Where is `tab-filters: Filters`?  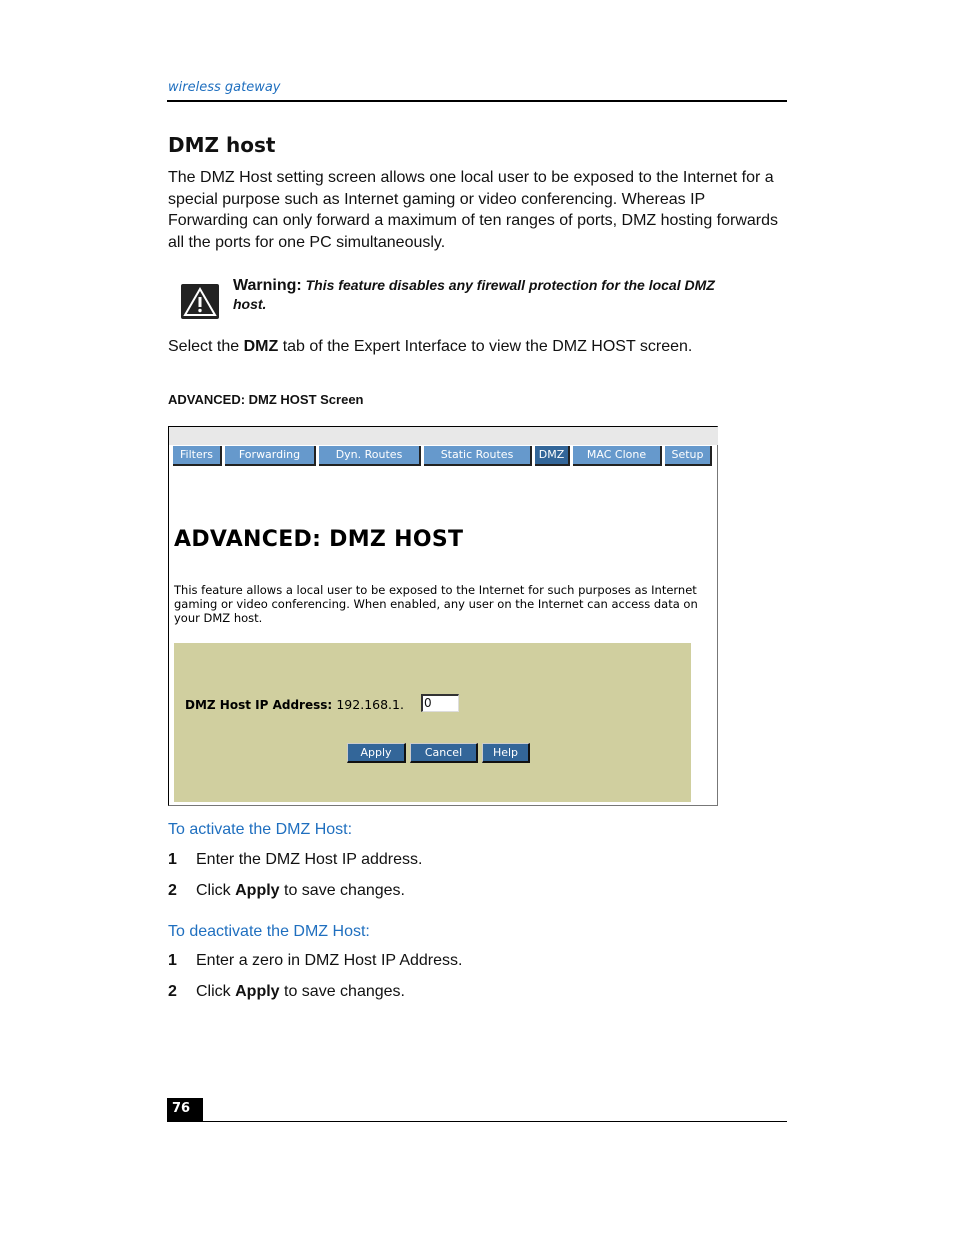 tab-filters: Filters is located at coordinates (197, 456).